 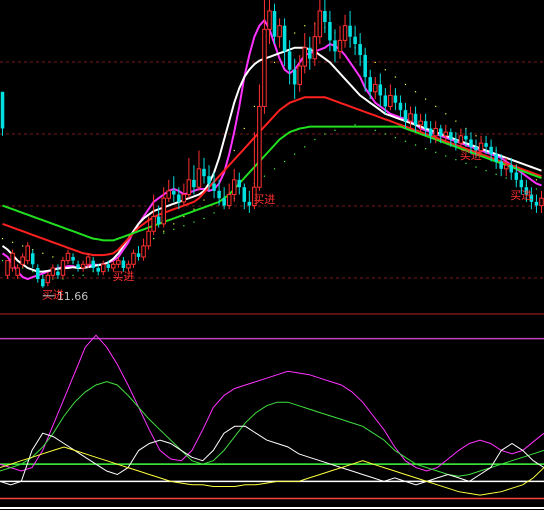 What do you see at coordinates (73, 296) in the screenshot?
I see `low-price-label: 11.66` at bounding box center [73, 296].